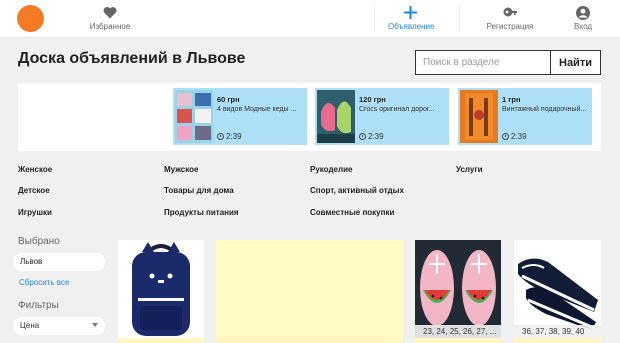 The height and width of the screenshot is (343, 620). Describe the element at coordinates (95, 325) in the screenshot. I see `chevron-down-icon` at that location.